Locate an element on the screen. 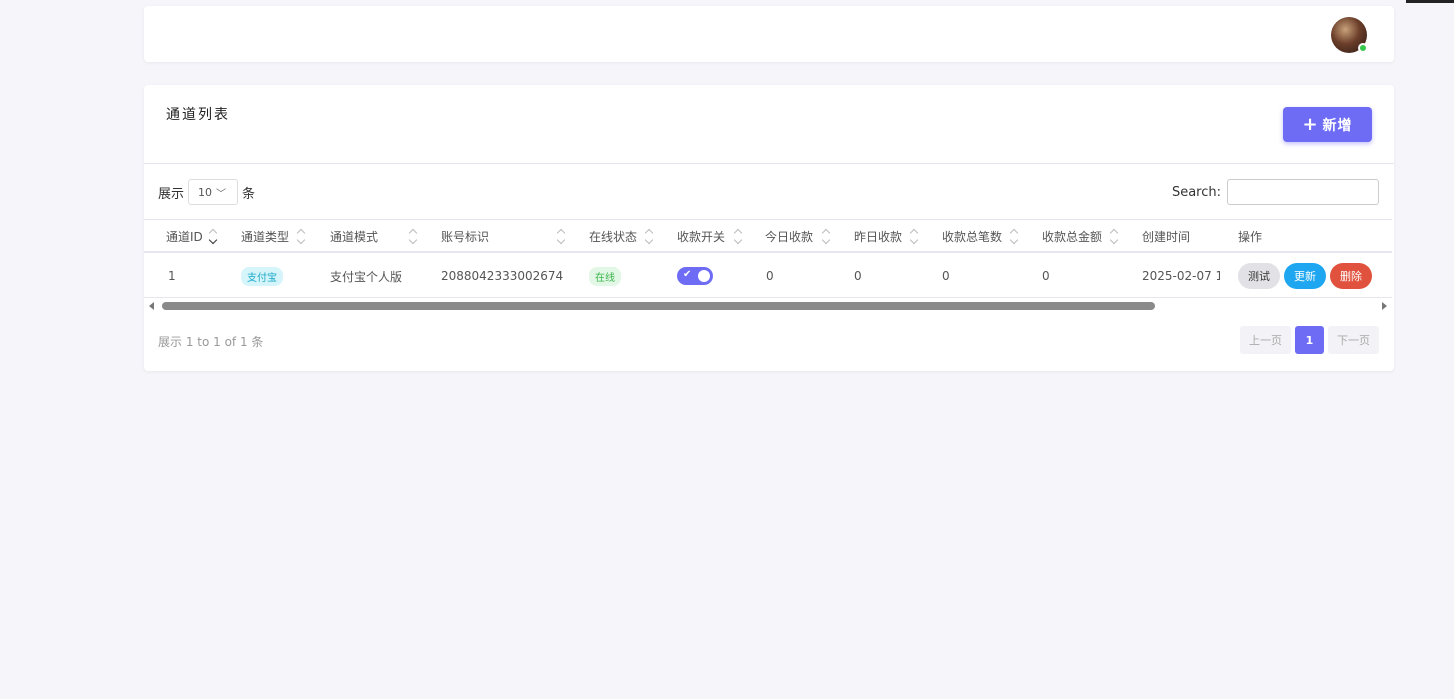 The height and width of the screenshot is (699, 1454). search-control: Search: is located at coordinates (1275, 192).